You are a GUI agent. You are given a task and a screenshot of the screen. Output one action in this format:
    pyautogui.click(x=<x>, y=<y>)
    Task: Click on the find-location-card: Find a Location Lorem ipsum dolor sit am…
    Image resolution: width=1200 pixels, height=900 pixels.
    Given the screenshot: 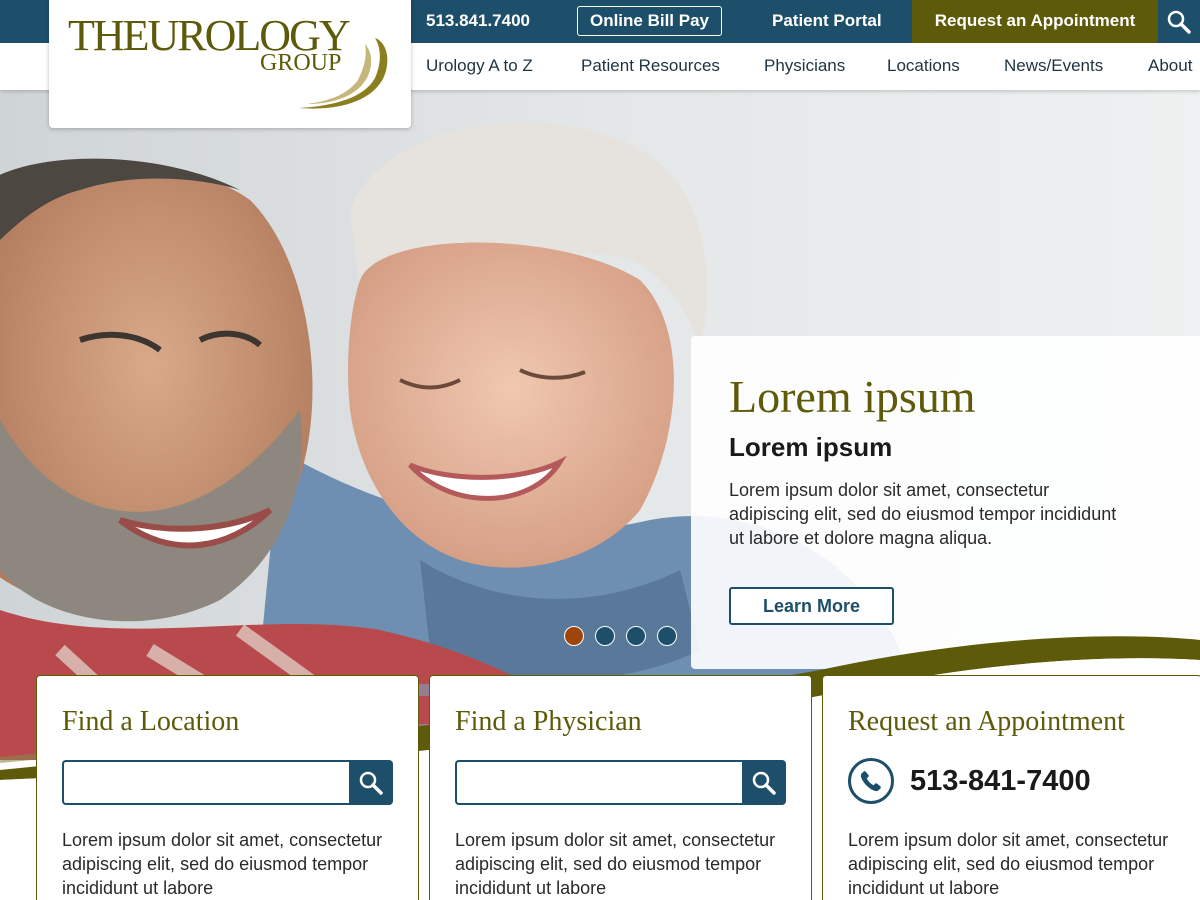 What is the action you would take?
    pyautogui.click(x=227, y=787)
    